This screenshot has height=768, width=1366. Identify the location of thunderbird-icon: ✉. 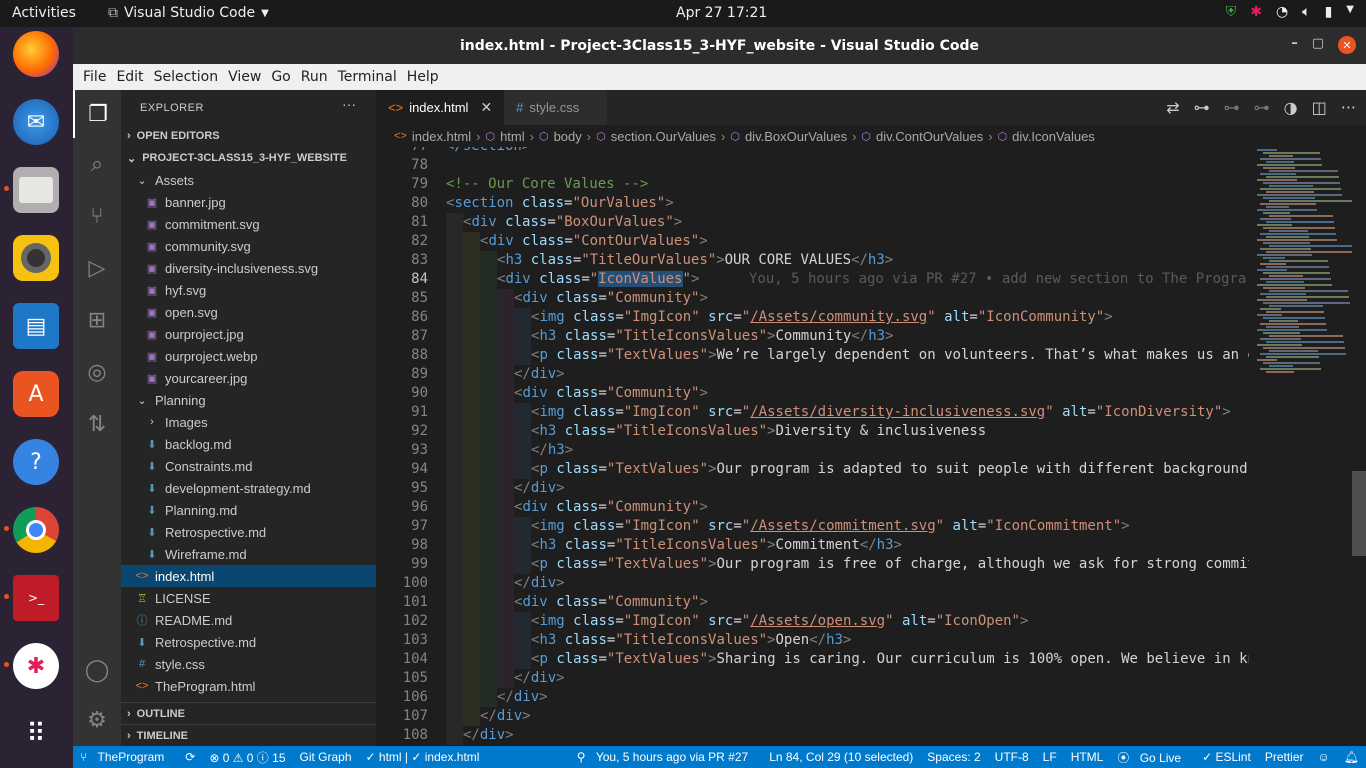
(36, 122).